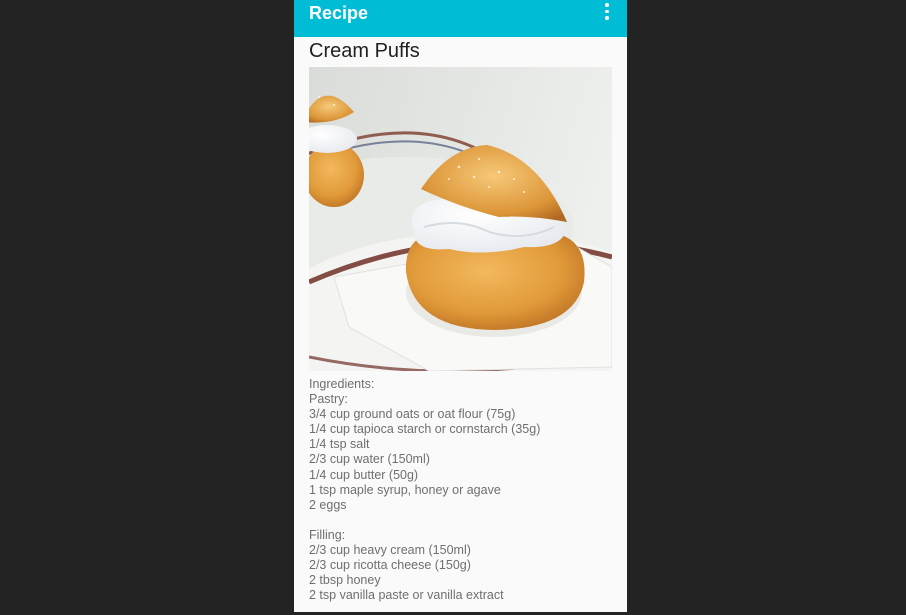  Describe the element at coordinates (364, 474) in the screenshot. I see `list-item: 1/4 cup butter (50g)` at that location.